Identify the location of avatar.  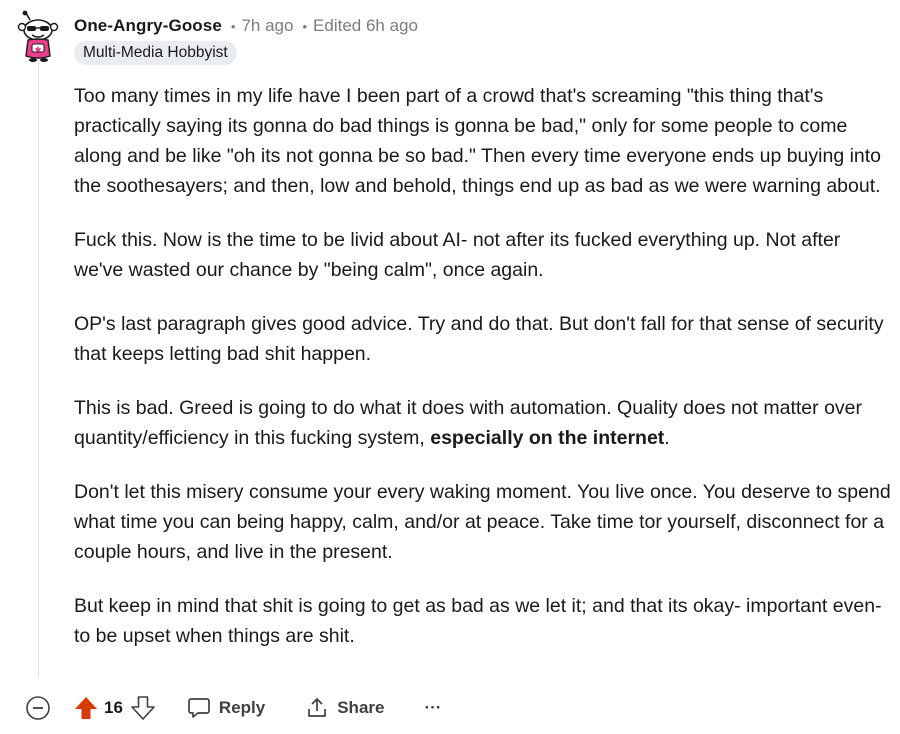
(39, 37).